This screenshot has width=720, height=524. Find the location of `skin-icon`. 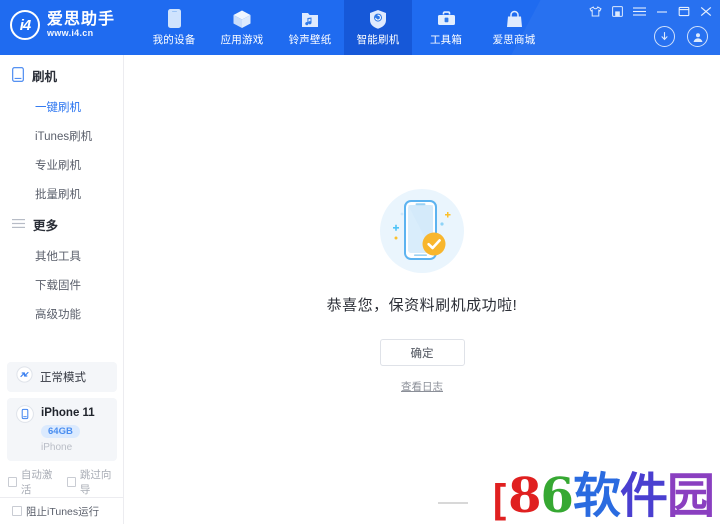

skin-icon is located at coordinates (595, 11).